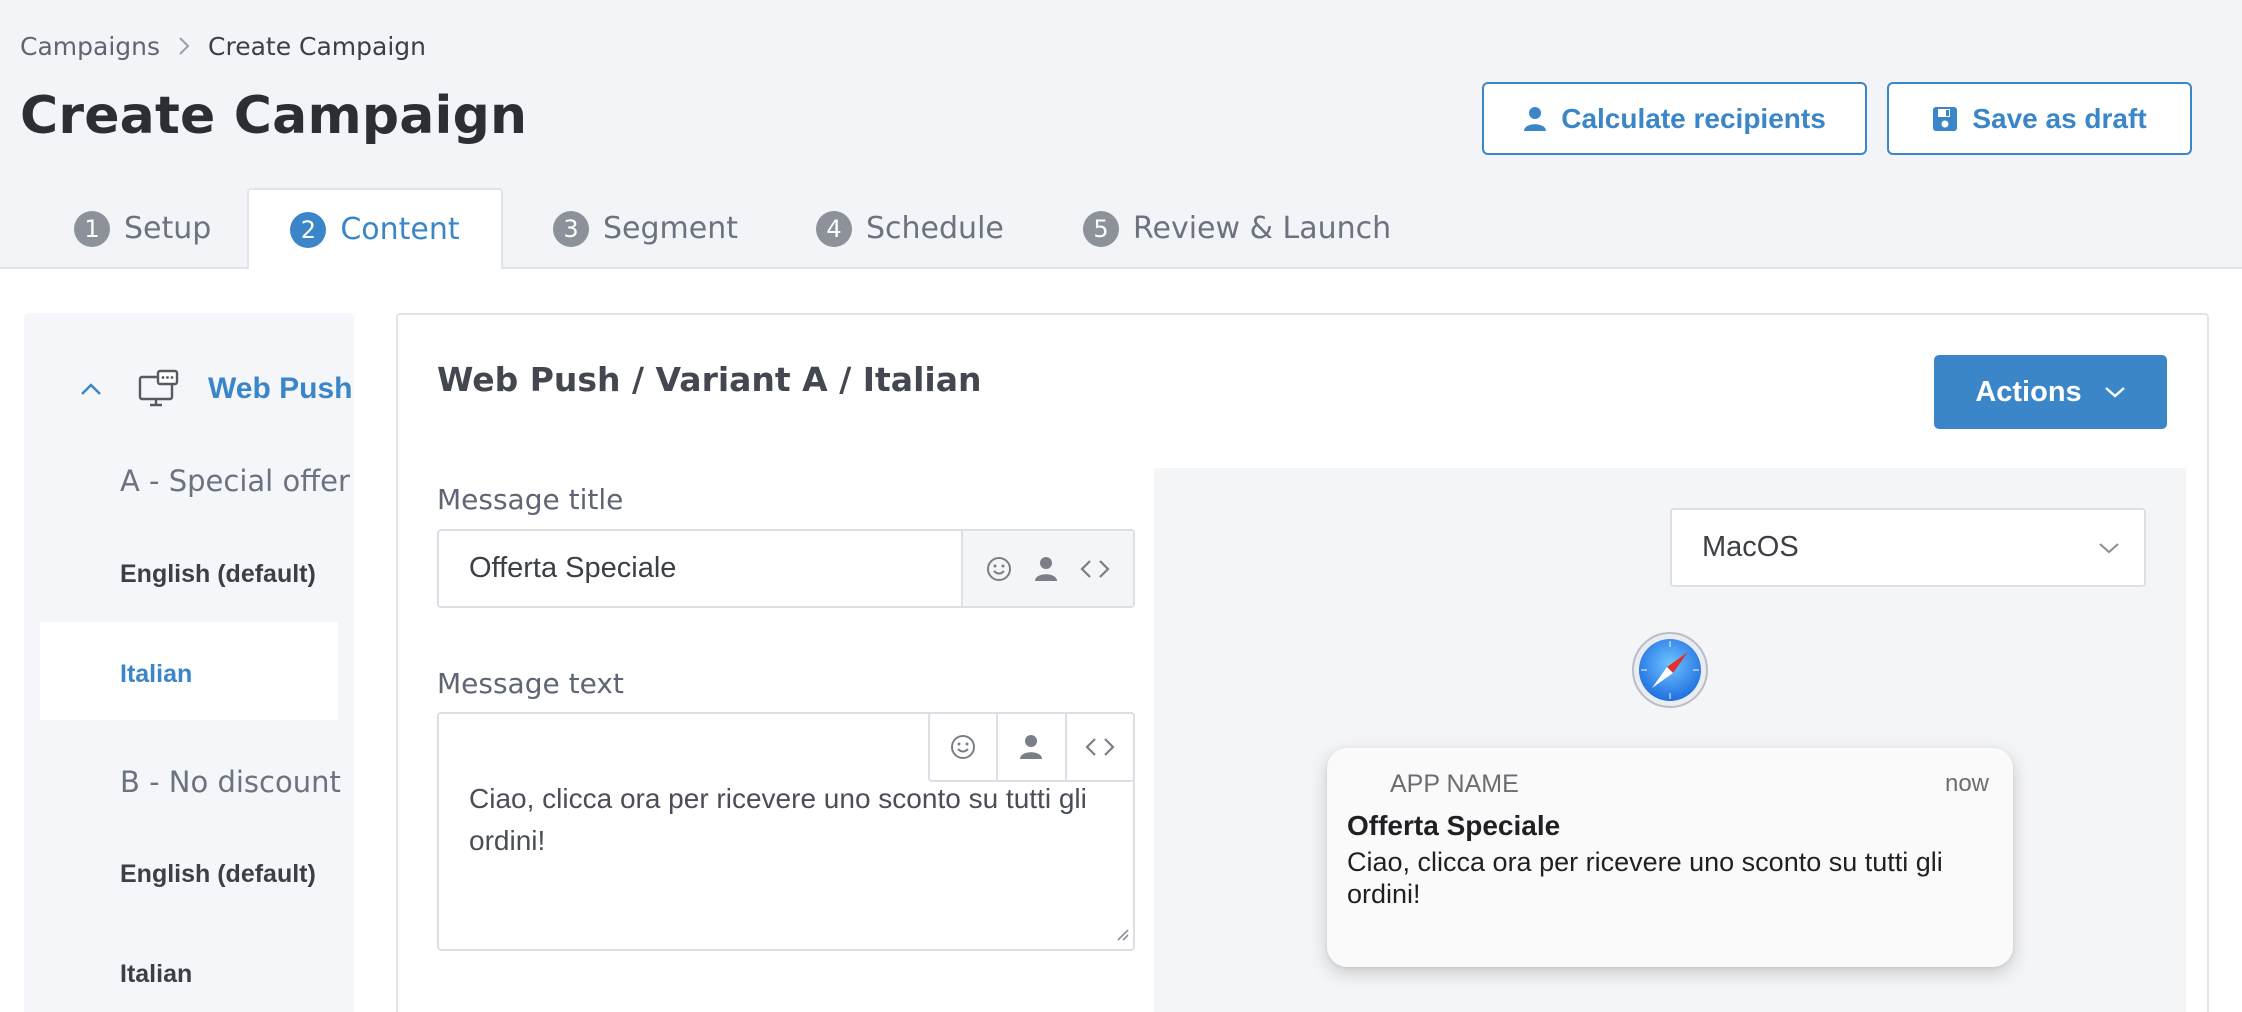 Image resolution: width=2242 pixels, height=1012 pixels. I want to click on calculate-recipients-label: Calculate recipients, so click(1693, 118).